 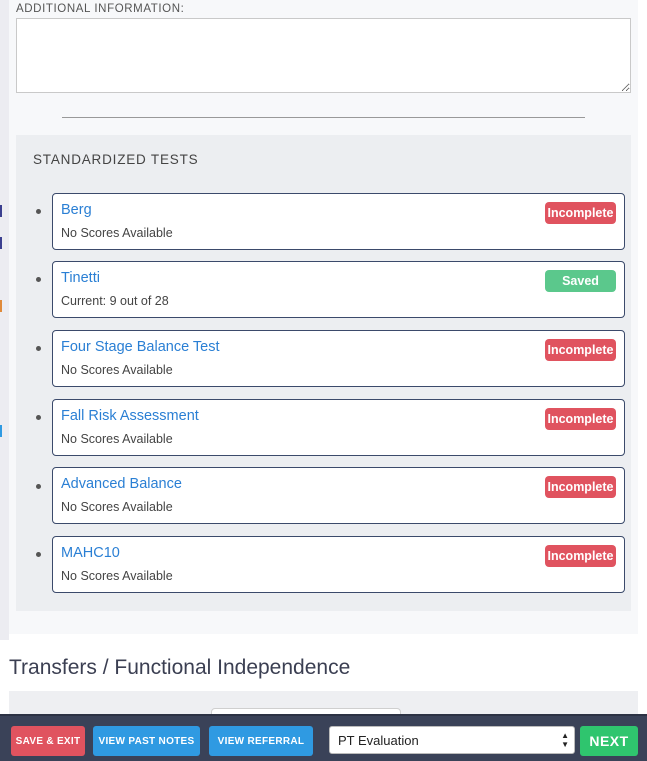 I want to click on note-type-selected-value: PT Evaluation, so click(x=378, y=740).